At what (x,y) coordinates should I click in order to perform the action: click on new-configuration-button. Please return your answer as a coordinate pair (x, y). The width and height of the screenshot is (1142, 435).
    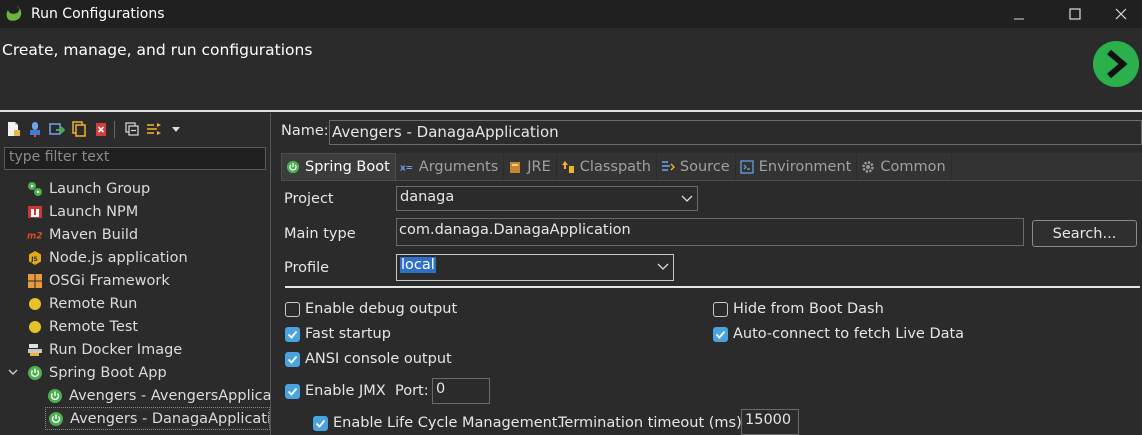
    Looking at the image, I should click on (12, 129).